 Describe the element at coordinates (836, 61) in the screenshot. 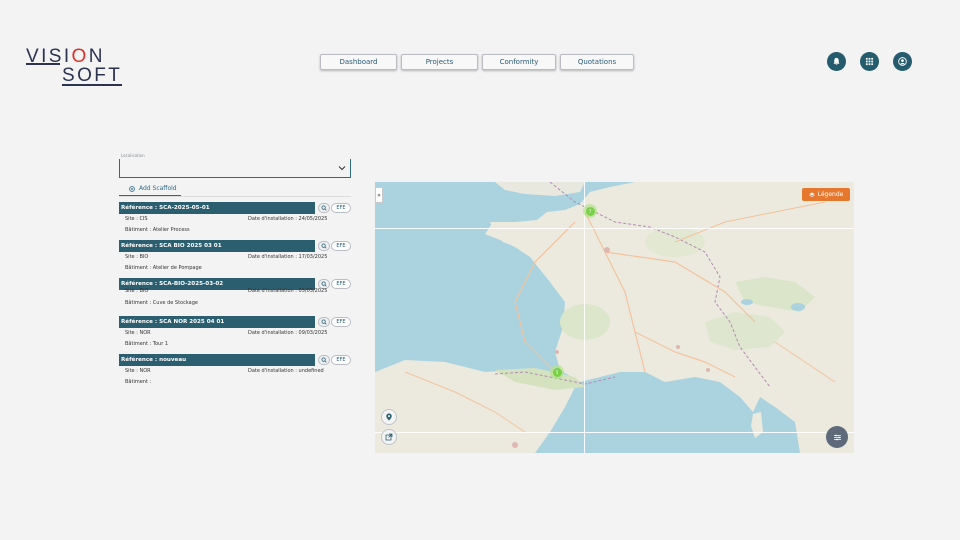

I see `bell-icon` at that location.